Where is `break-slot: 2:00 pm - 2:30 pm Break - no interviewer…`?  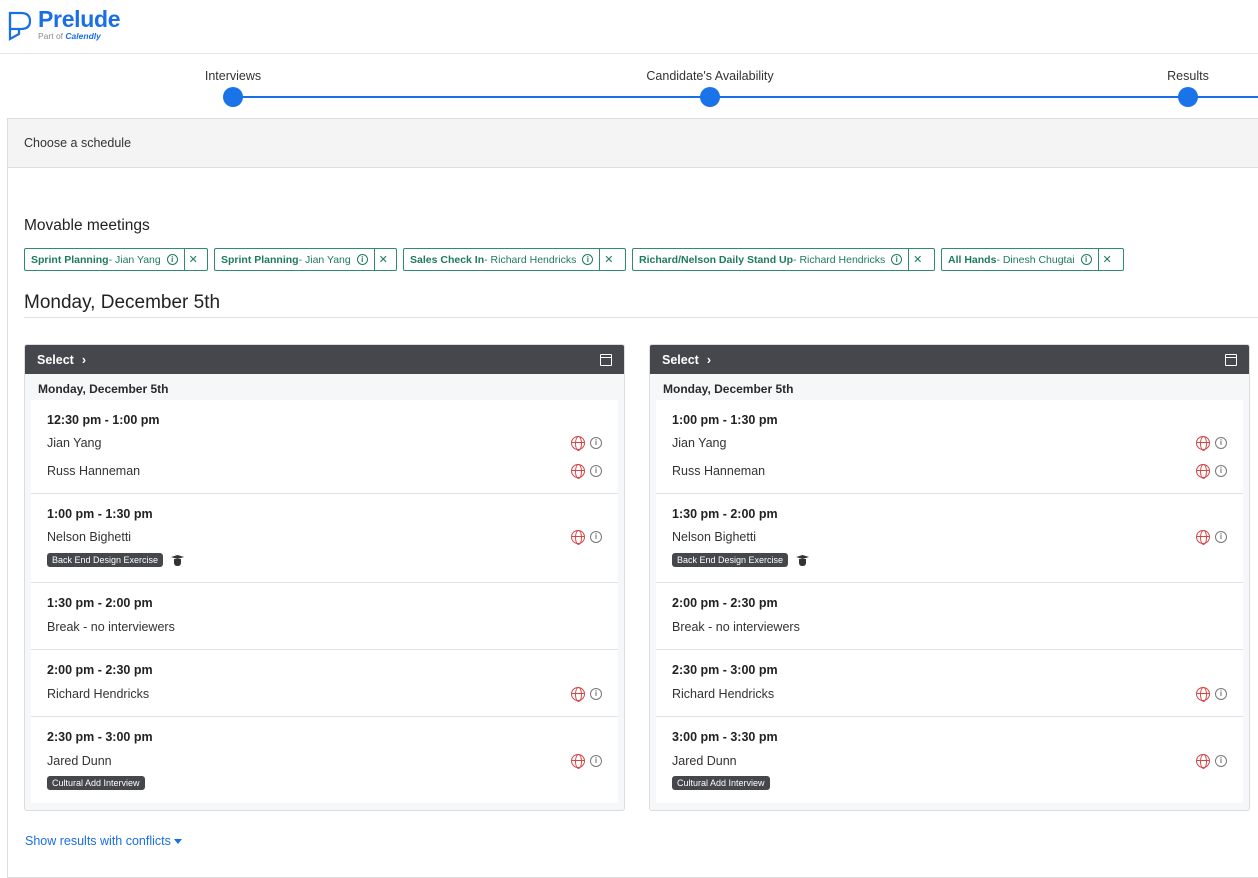 break-slot: 2:00 pm - 2:30 pm Break - no interviewer… is located at coordinates (949, 616).